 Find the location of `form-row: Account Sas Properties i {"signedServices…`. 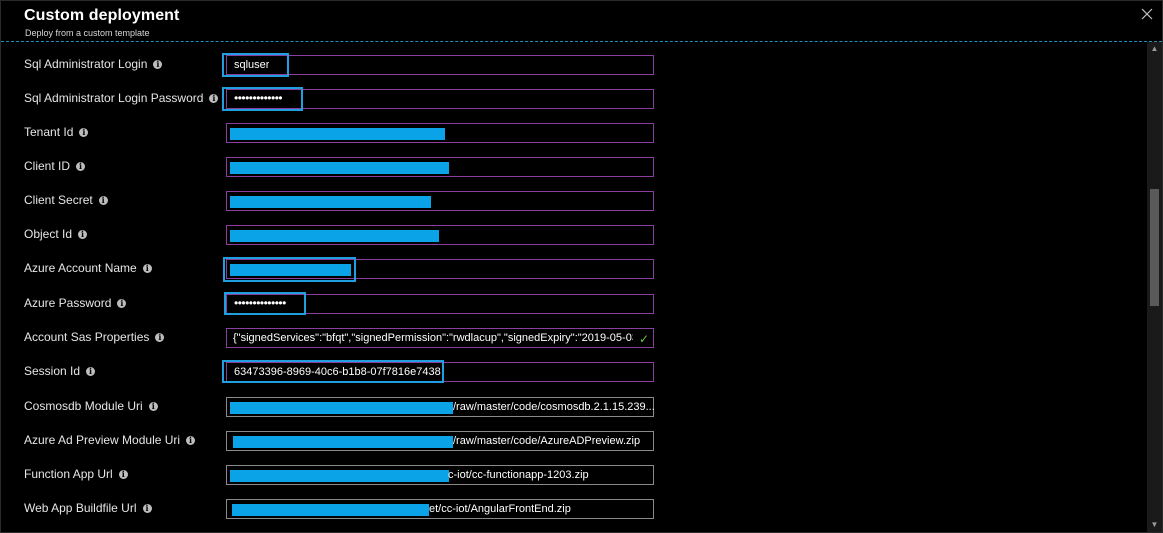

form-row: Account Sas Properties i {"signedServices… is located at coordinates (574, 339).